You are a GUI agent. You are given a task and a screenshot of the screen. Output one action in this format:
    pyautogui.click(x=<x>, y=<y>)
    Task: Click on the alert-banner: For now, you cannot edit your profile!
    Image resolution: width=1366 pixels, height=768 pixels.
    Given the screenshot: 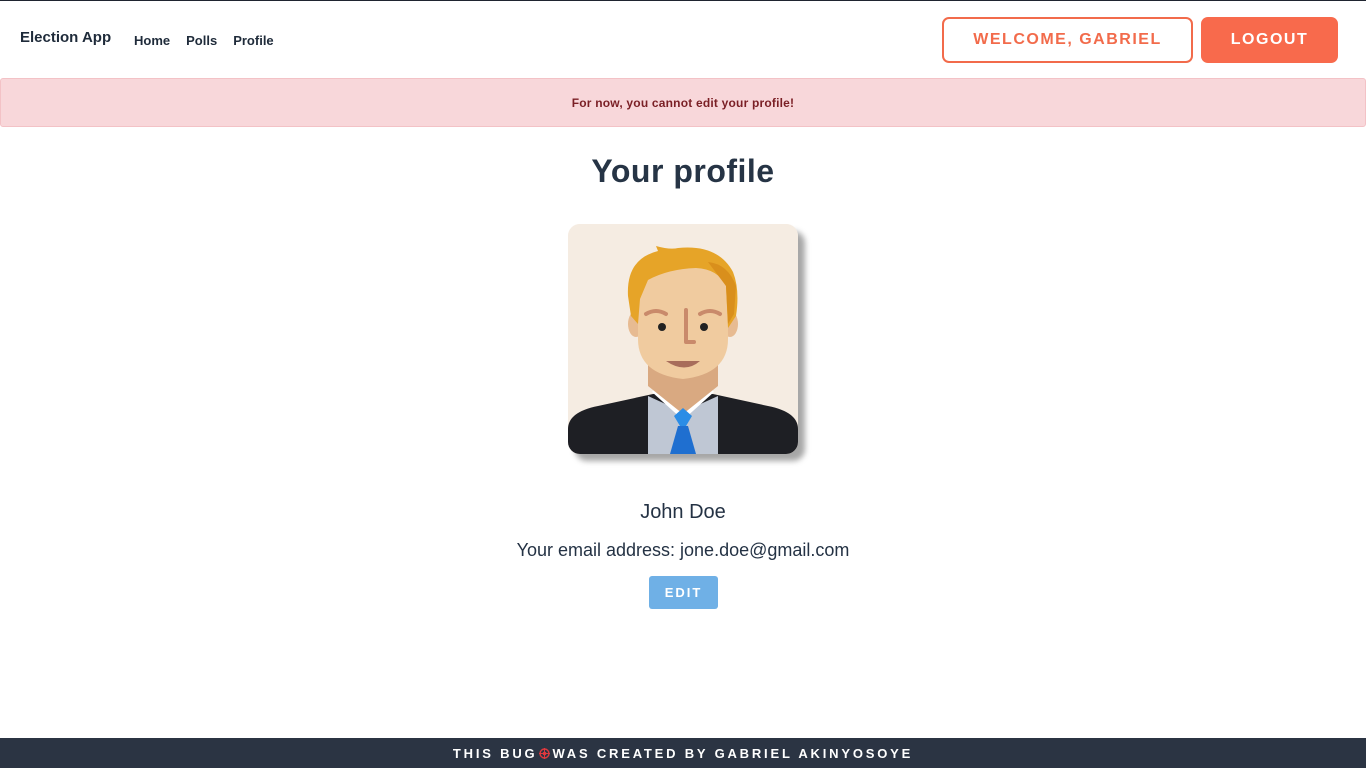 What is the action you would take?
    pyautogui.click(x=683, y=102)
    